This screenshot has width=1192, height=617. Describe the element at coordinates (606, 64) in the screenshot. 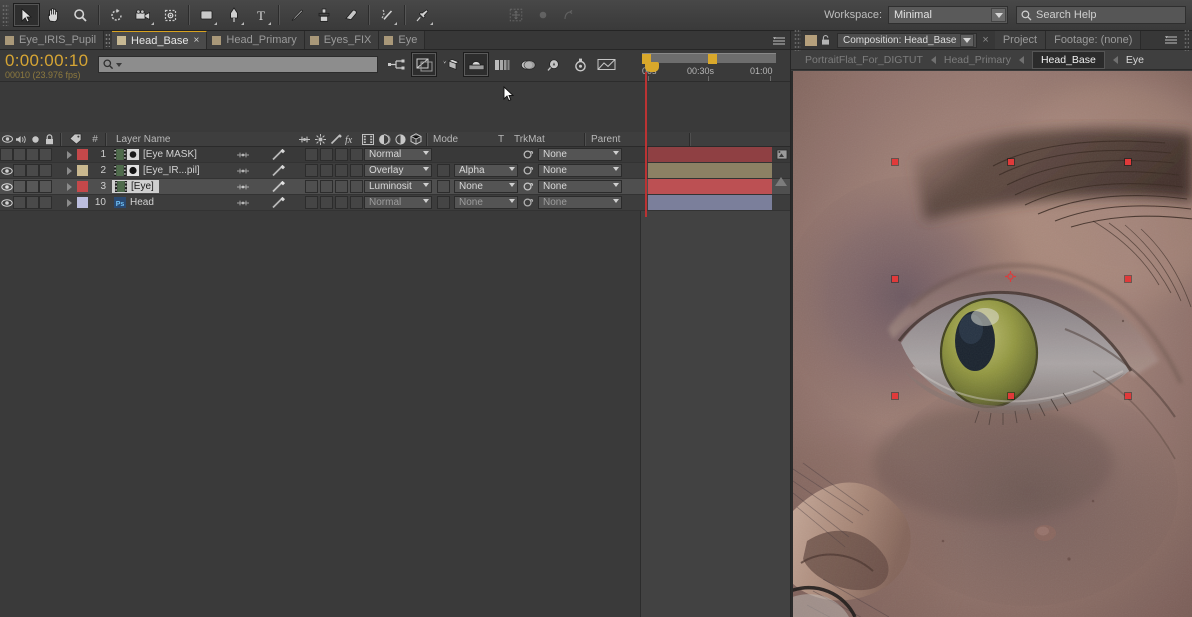

I see `timeline-panel-options-button` at that location.